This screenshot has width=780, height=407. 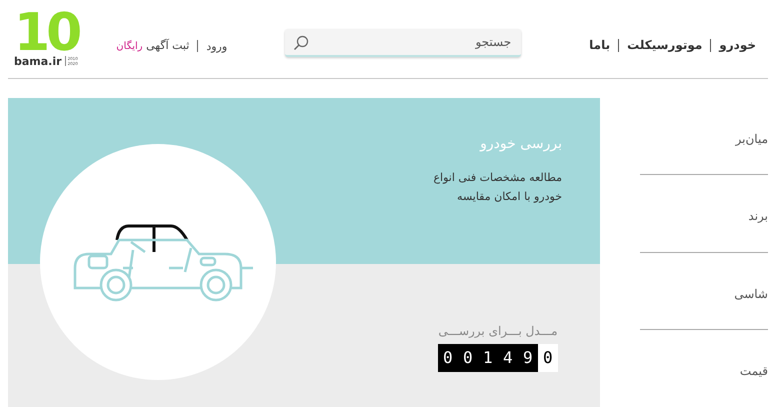 I want to click on banner-title: بررسی خودرو, so click(x=520, y=144).